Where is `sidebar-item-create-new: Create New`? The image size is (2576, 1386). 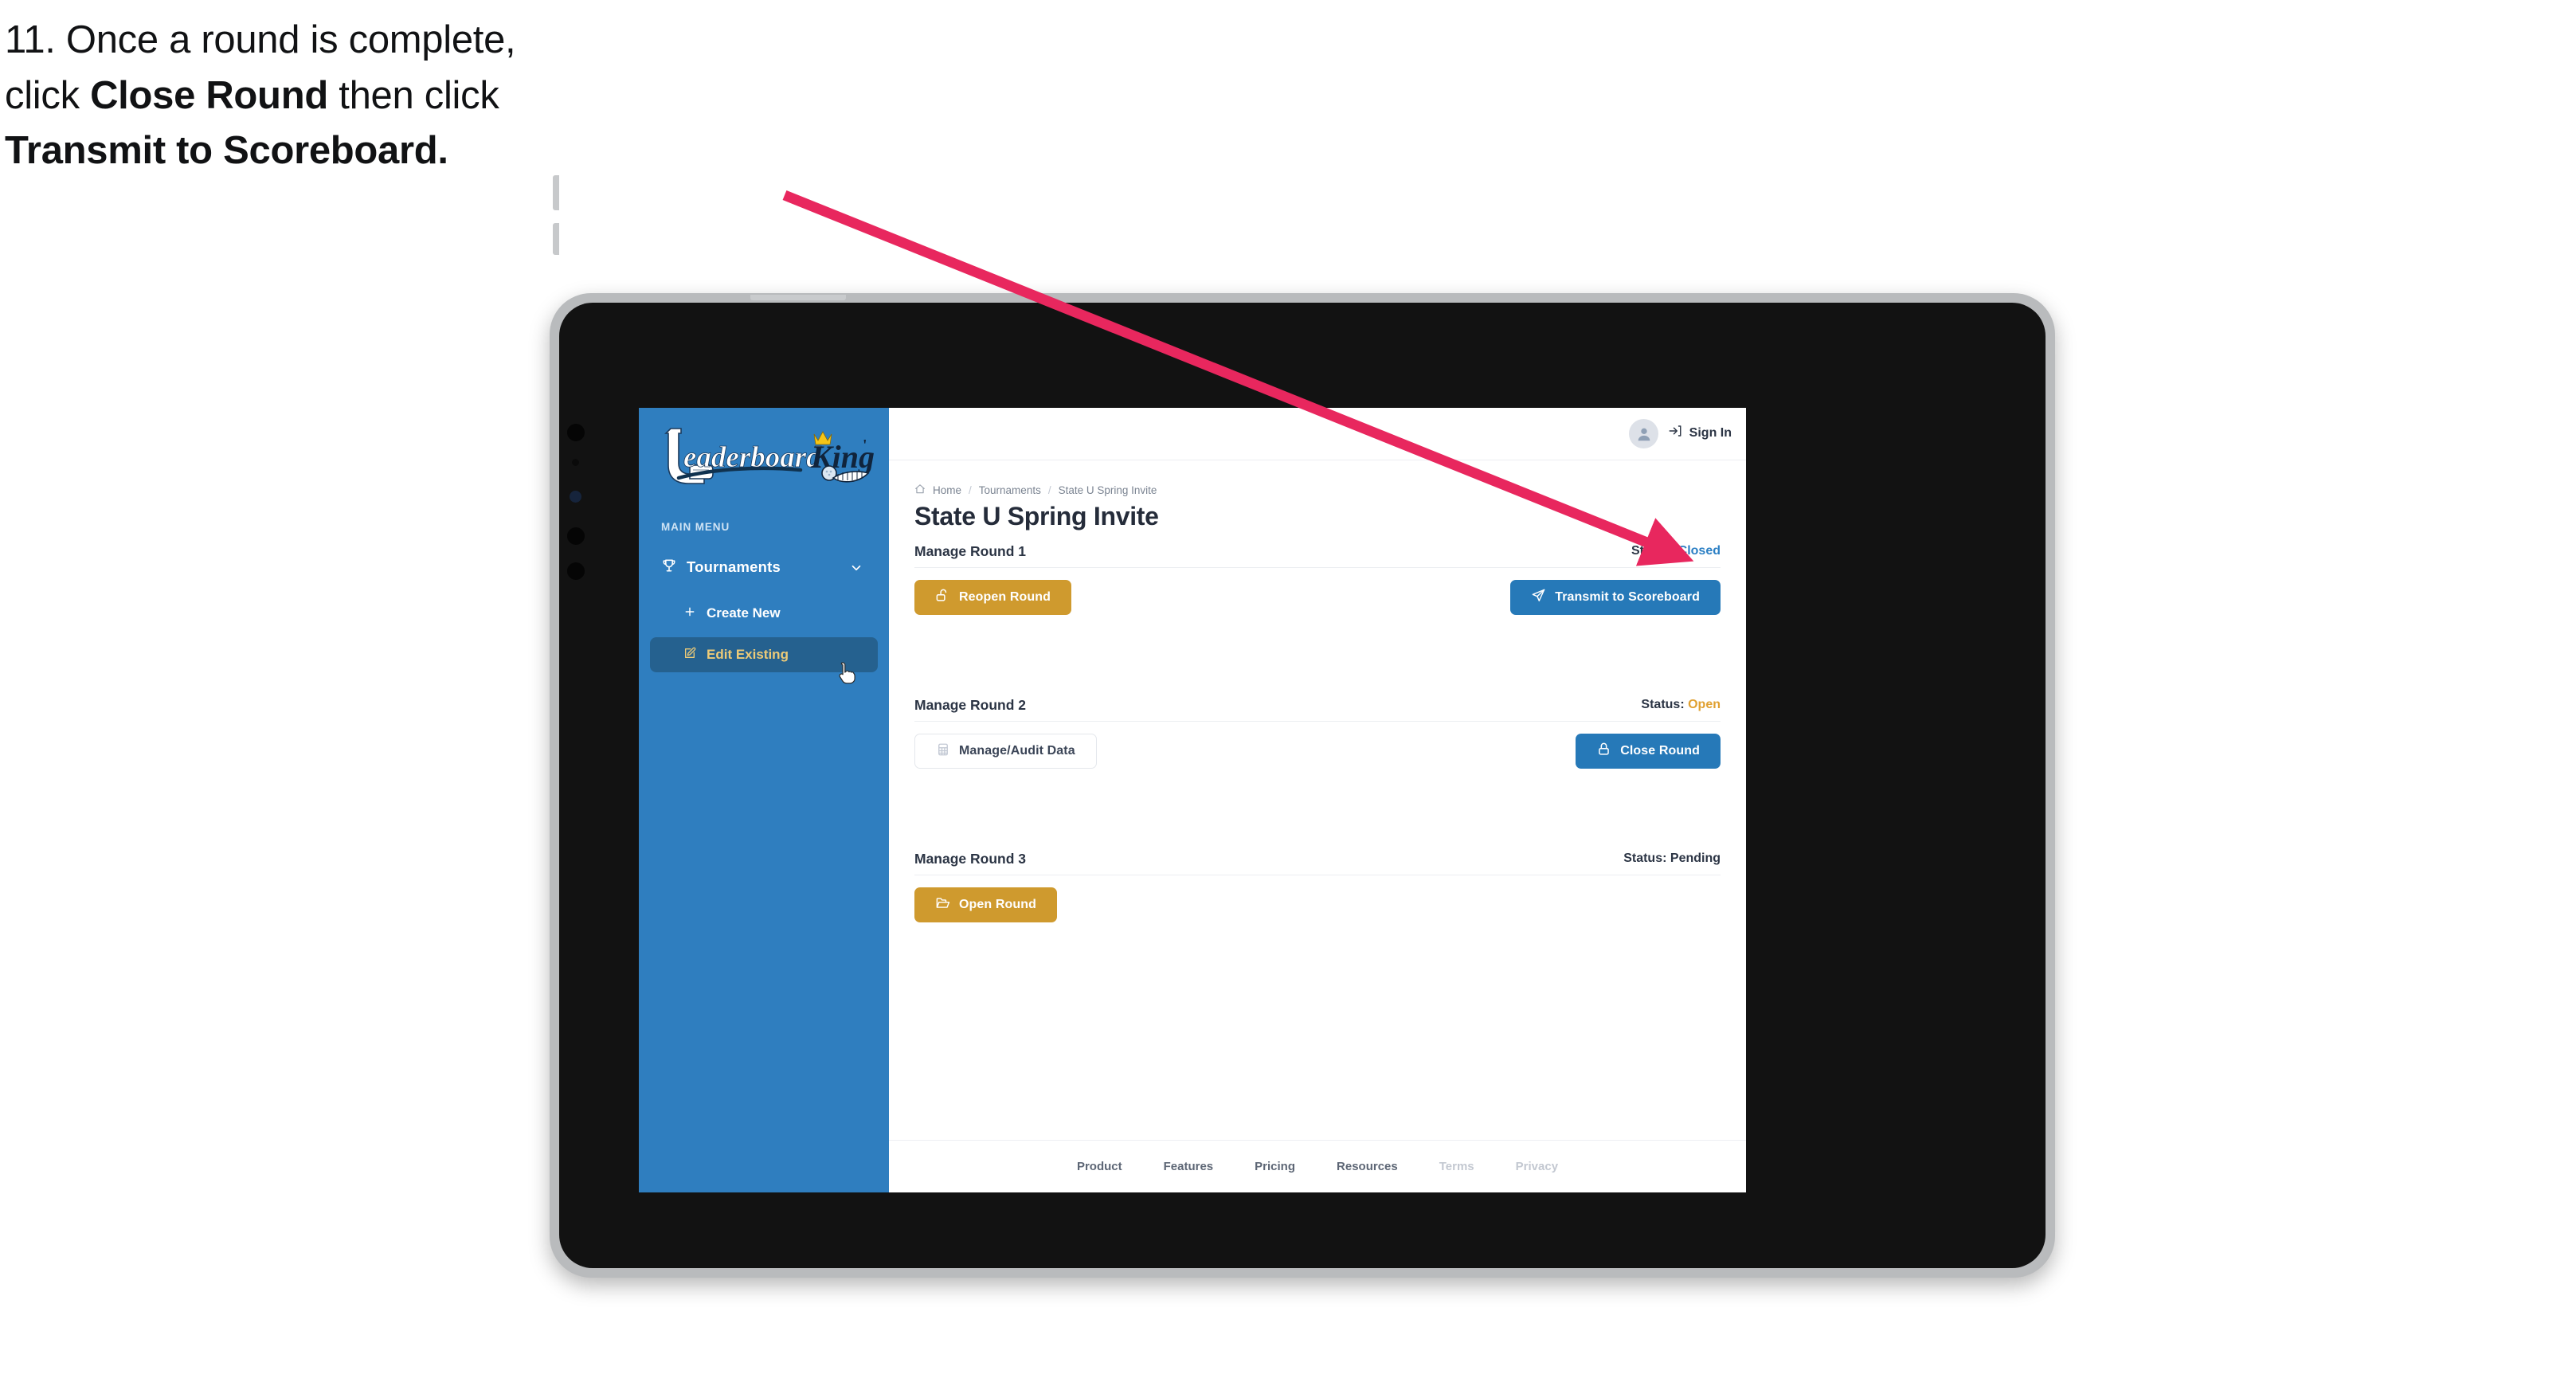 sidebar-item-create-new: Create New is located at coordinates (764, 613).